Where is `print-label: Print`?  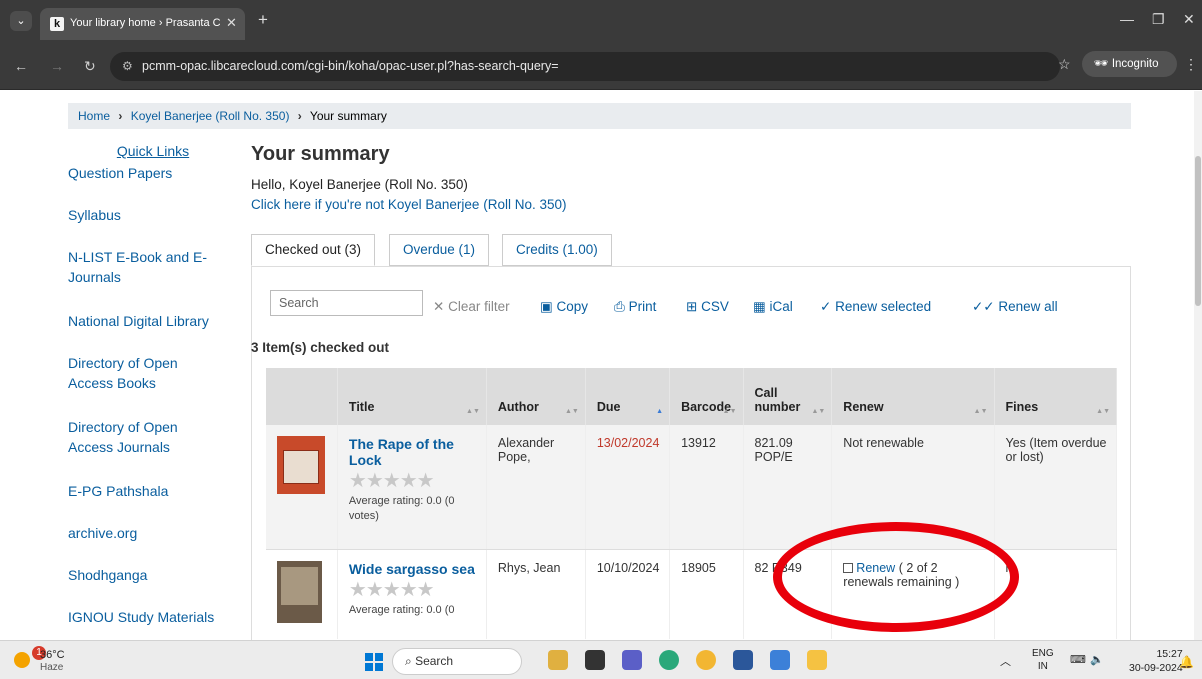 print-label: Print is located at coordinates (642, 306).